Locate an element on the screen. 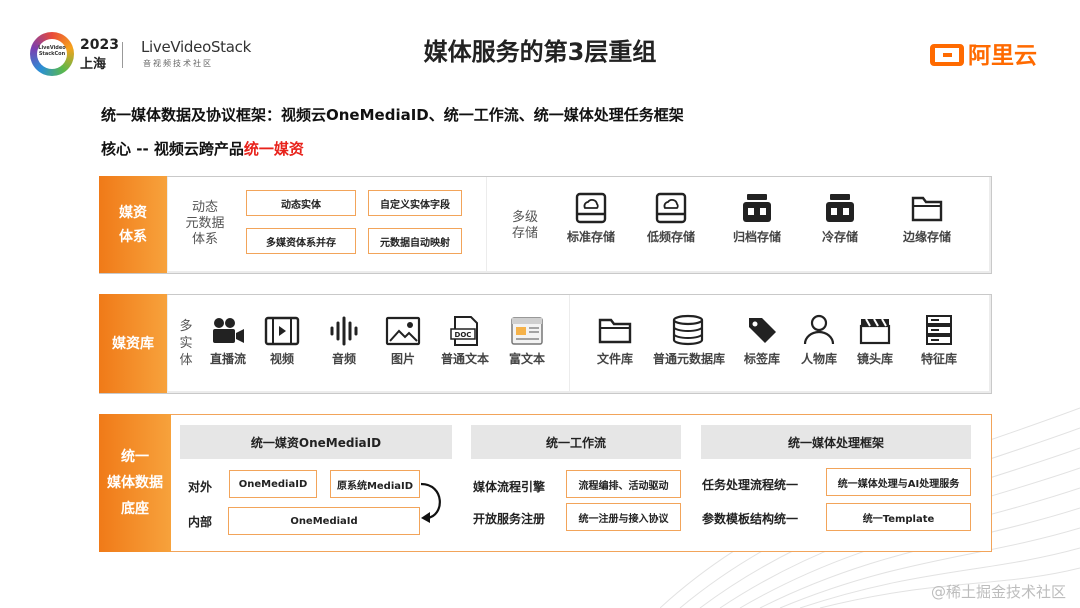 Image resolution: width=1080 pixels, height=608 pixels. internal-label: 内部 is located at coordinates (200, 522).